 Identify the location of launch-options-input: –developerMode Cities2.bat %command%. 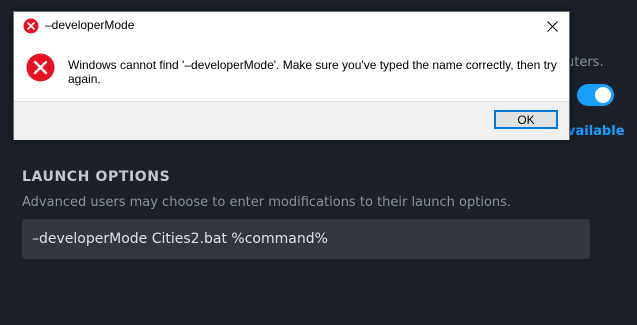
(306, 239).